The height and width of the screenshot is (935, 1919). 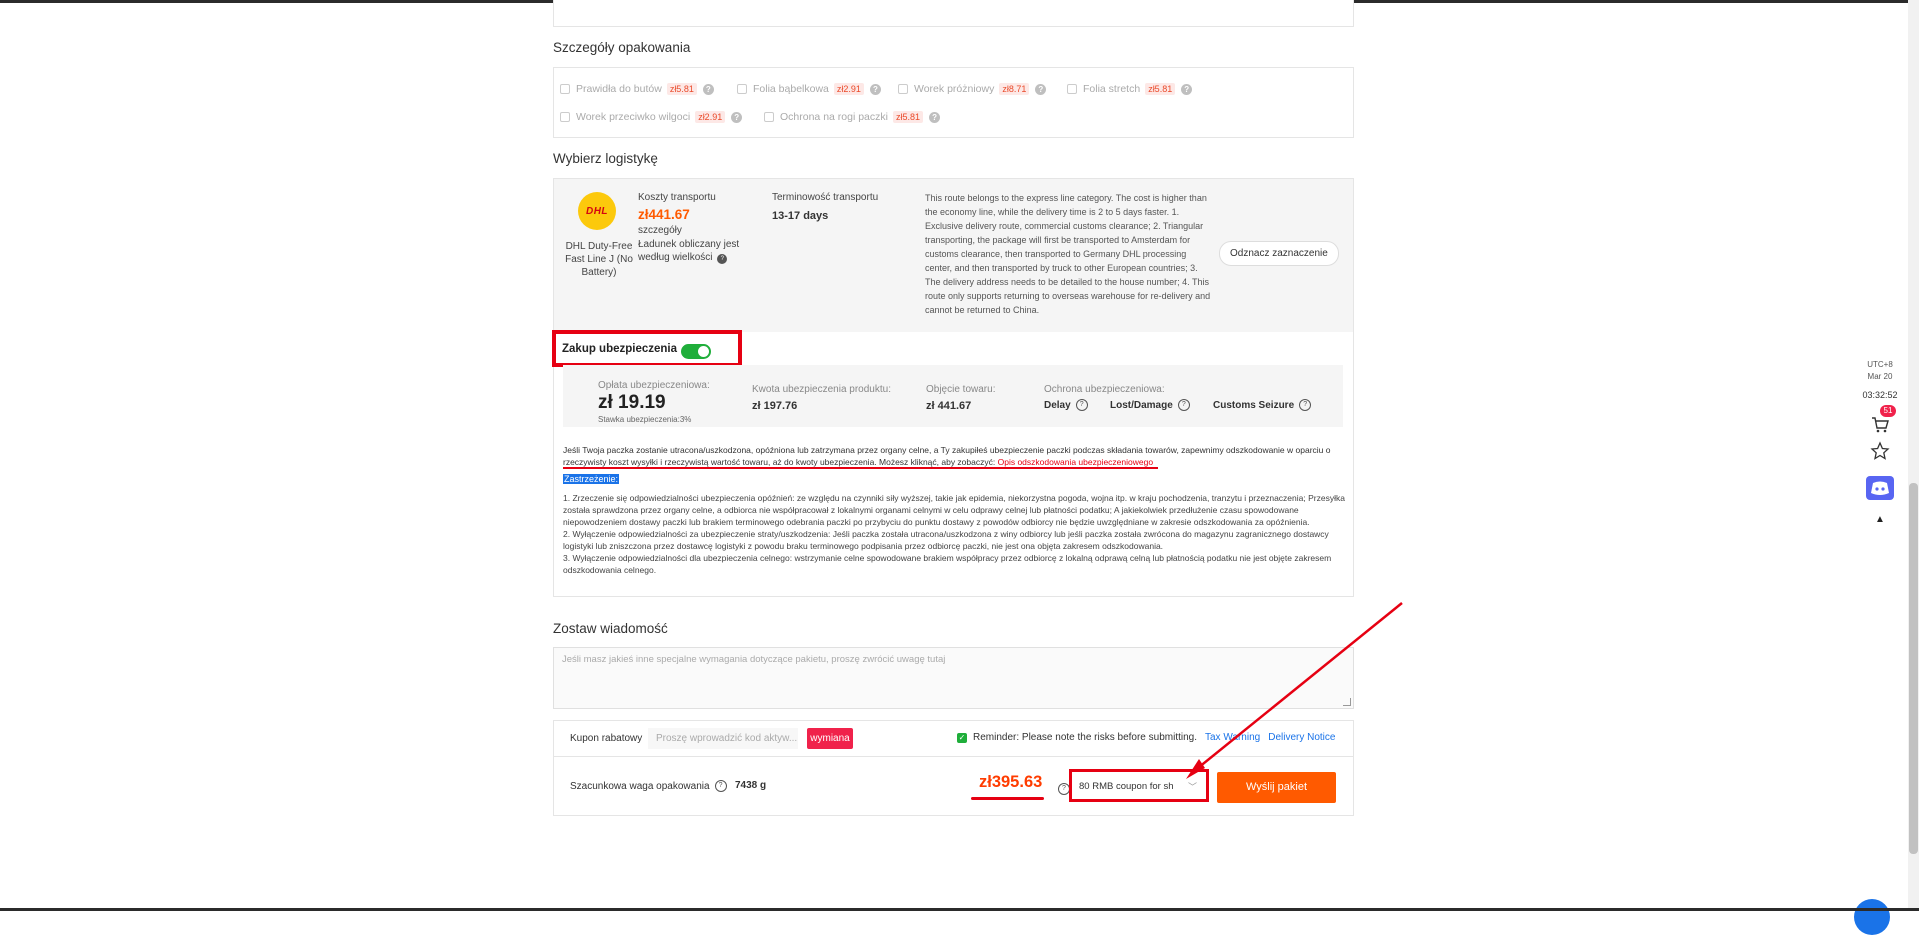 I want to click on insurance-toggle, so click(x=696, y=351).